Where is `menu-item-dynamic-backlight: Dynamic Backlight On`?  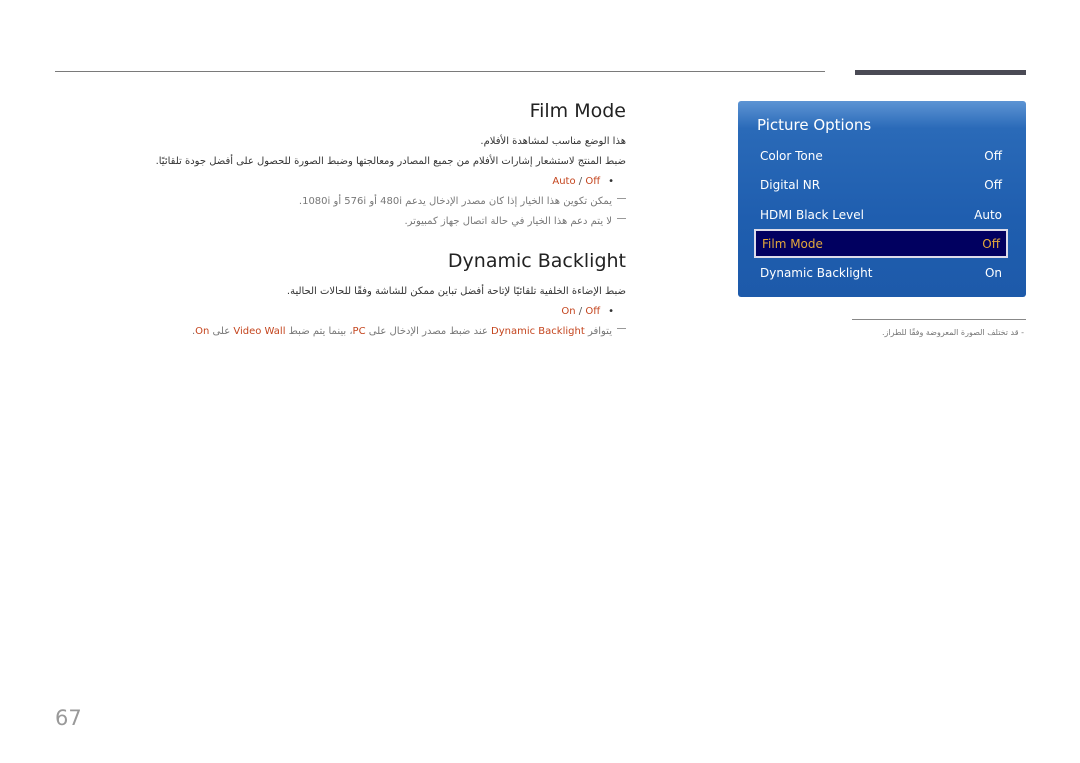 menu-item-dynamic-backlight: Dynamic Backlight On is located at coordinates (881, 273).